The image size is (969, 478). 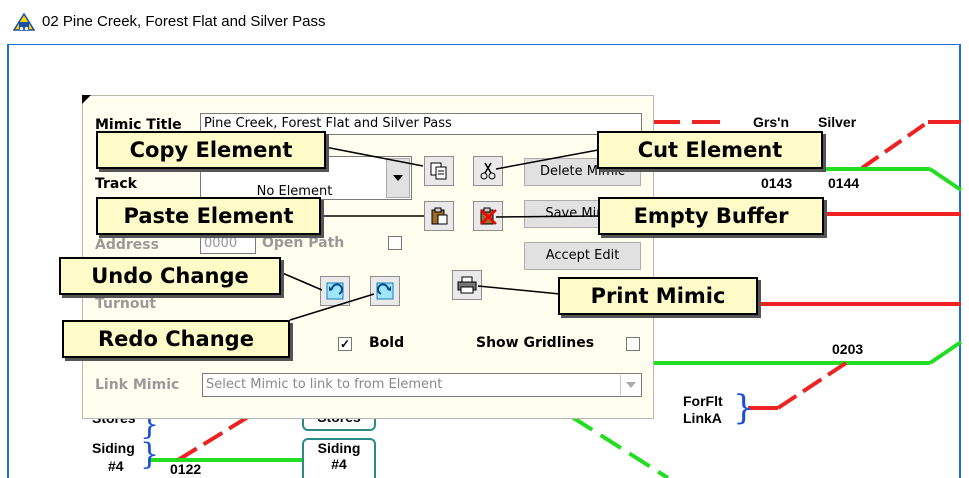 What do you see at coordinates (345, 344) in the screenshot?
I see `bold-checkbox: ✓` at bounding box center [345, 344].